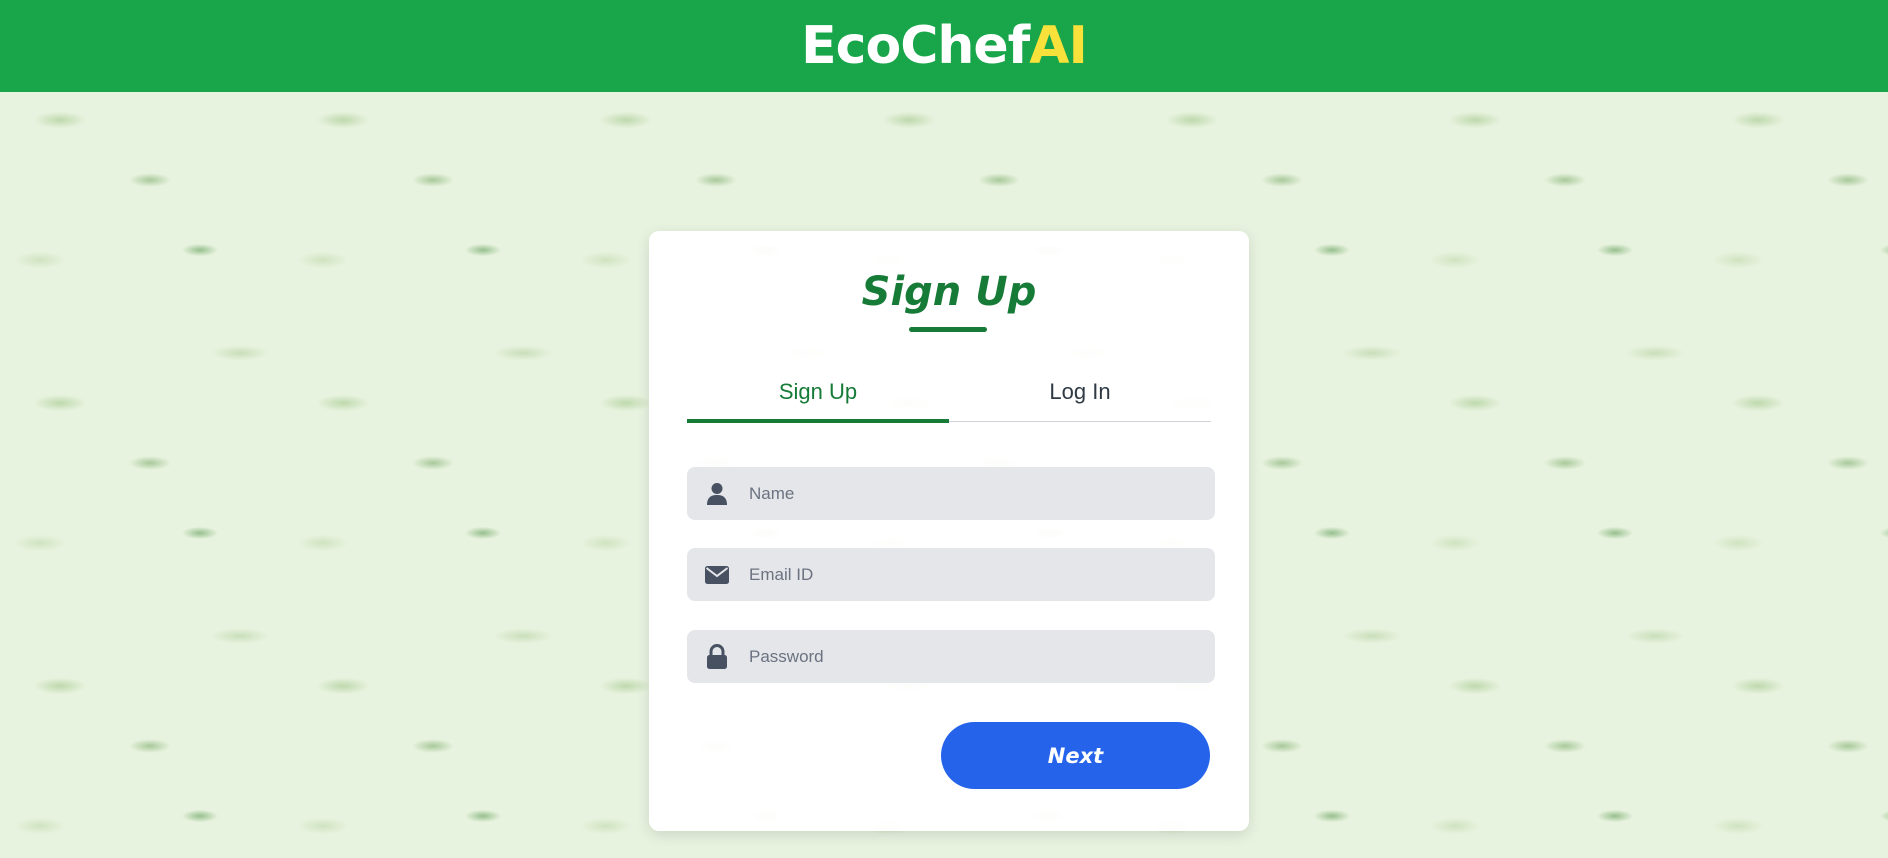 The height and width of the screenshot is (858, 1888). Describe the element at coordinates (717, 575) in the screenshot. I see `envelope-icon` at that location.